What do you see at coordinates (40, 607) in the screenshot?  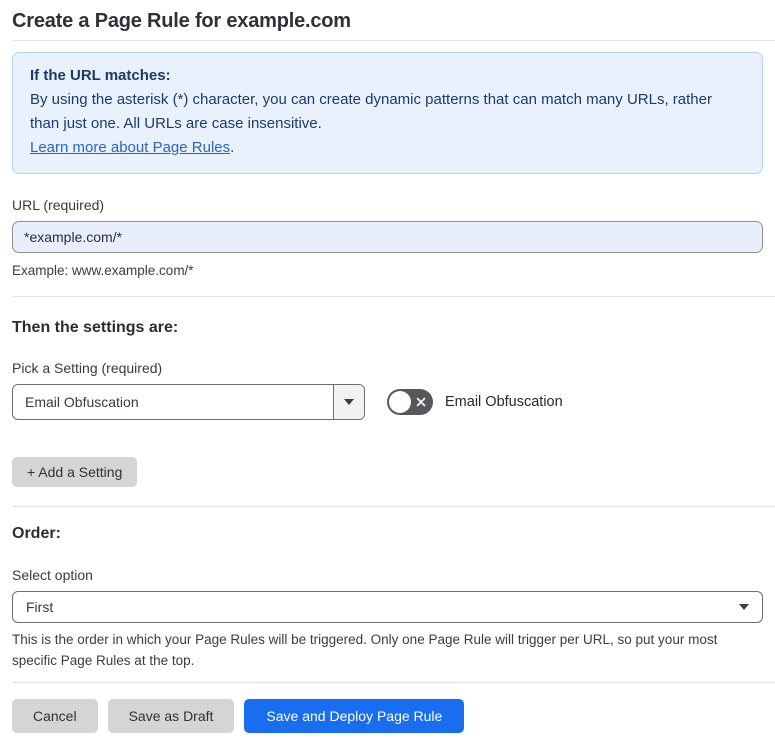 I see `order-select-value: First` at bounding box center [40, 607].